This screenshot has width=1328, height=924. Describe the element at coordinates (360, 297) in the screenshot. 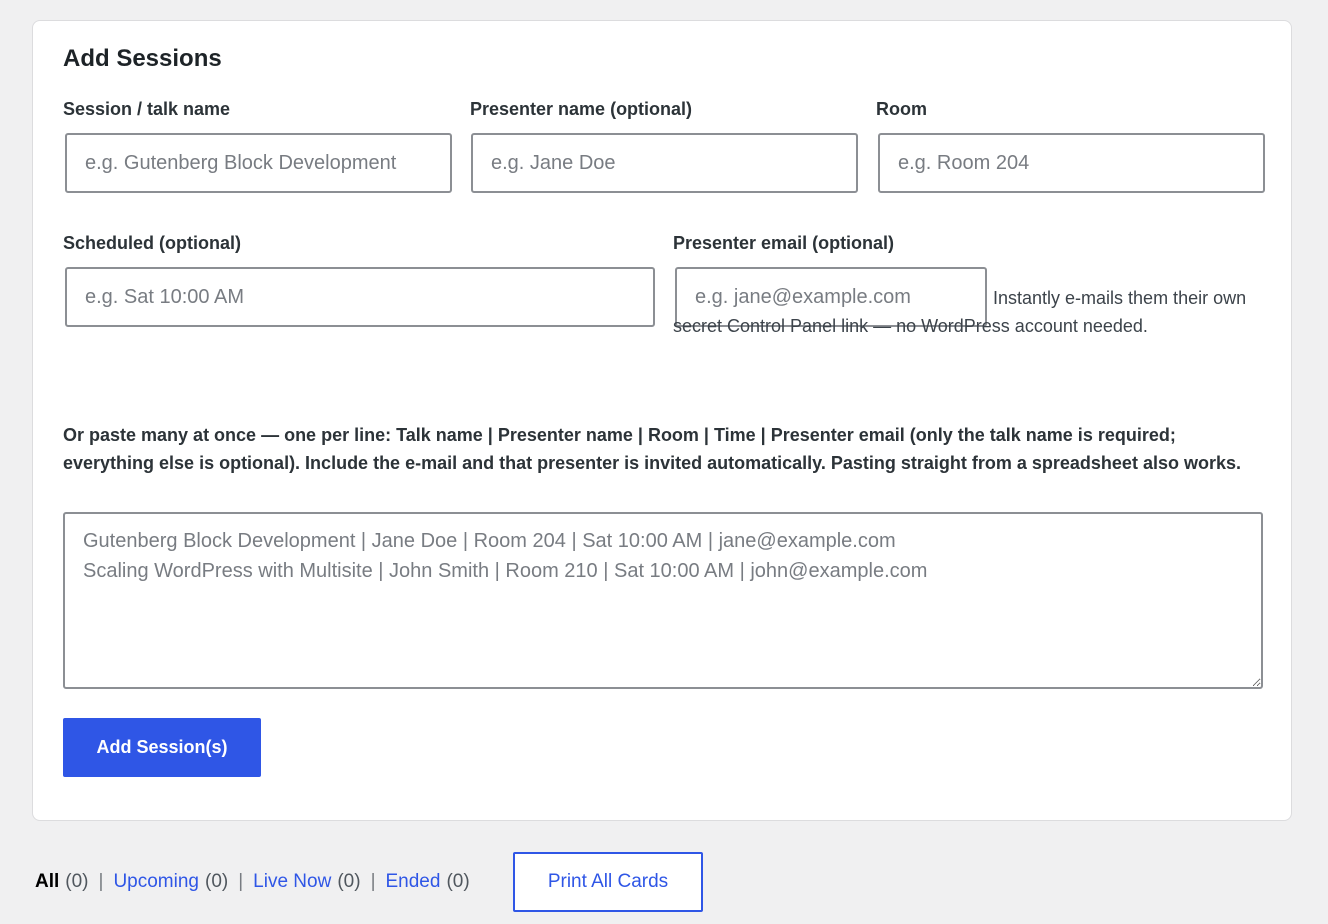

I see `scheduled-input` at that location.